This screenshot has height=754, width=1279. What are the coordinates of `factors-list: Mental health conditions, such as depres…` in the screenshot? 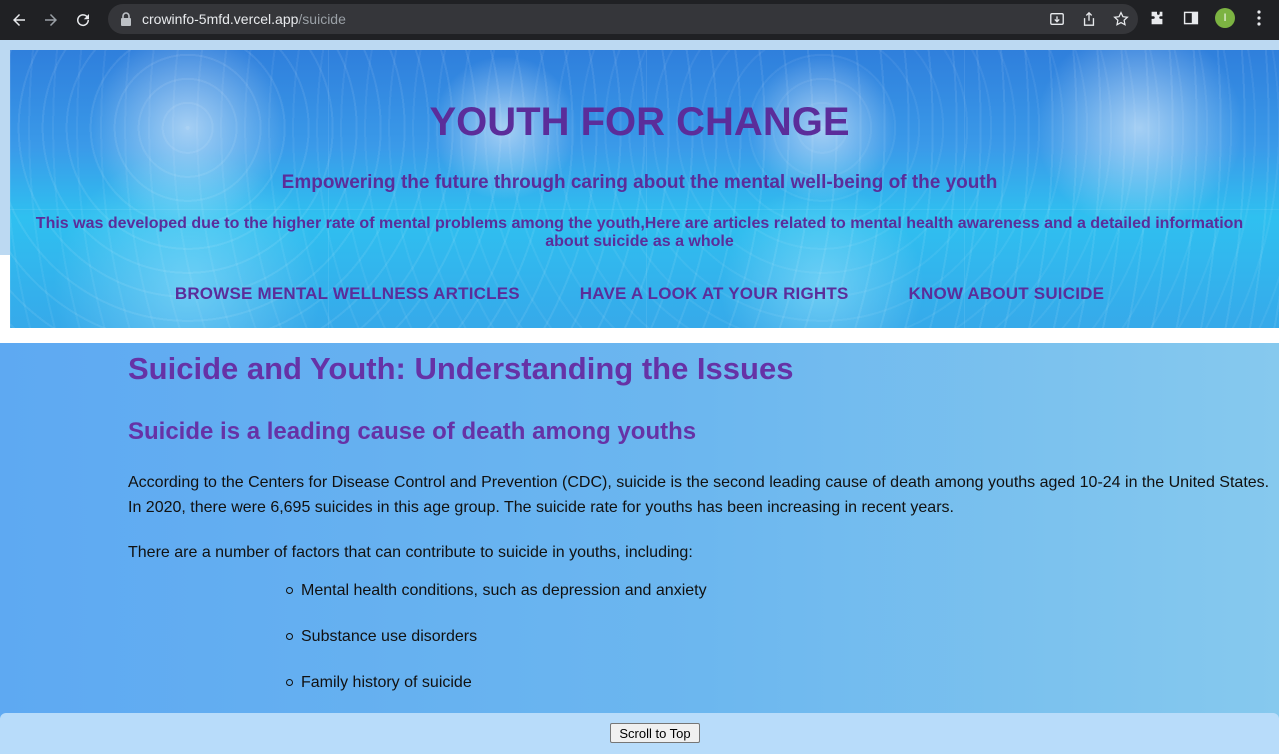 It's located at (496, 651).